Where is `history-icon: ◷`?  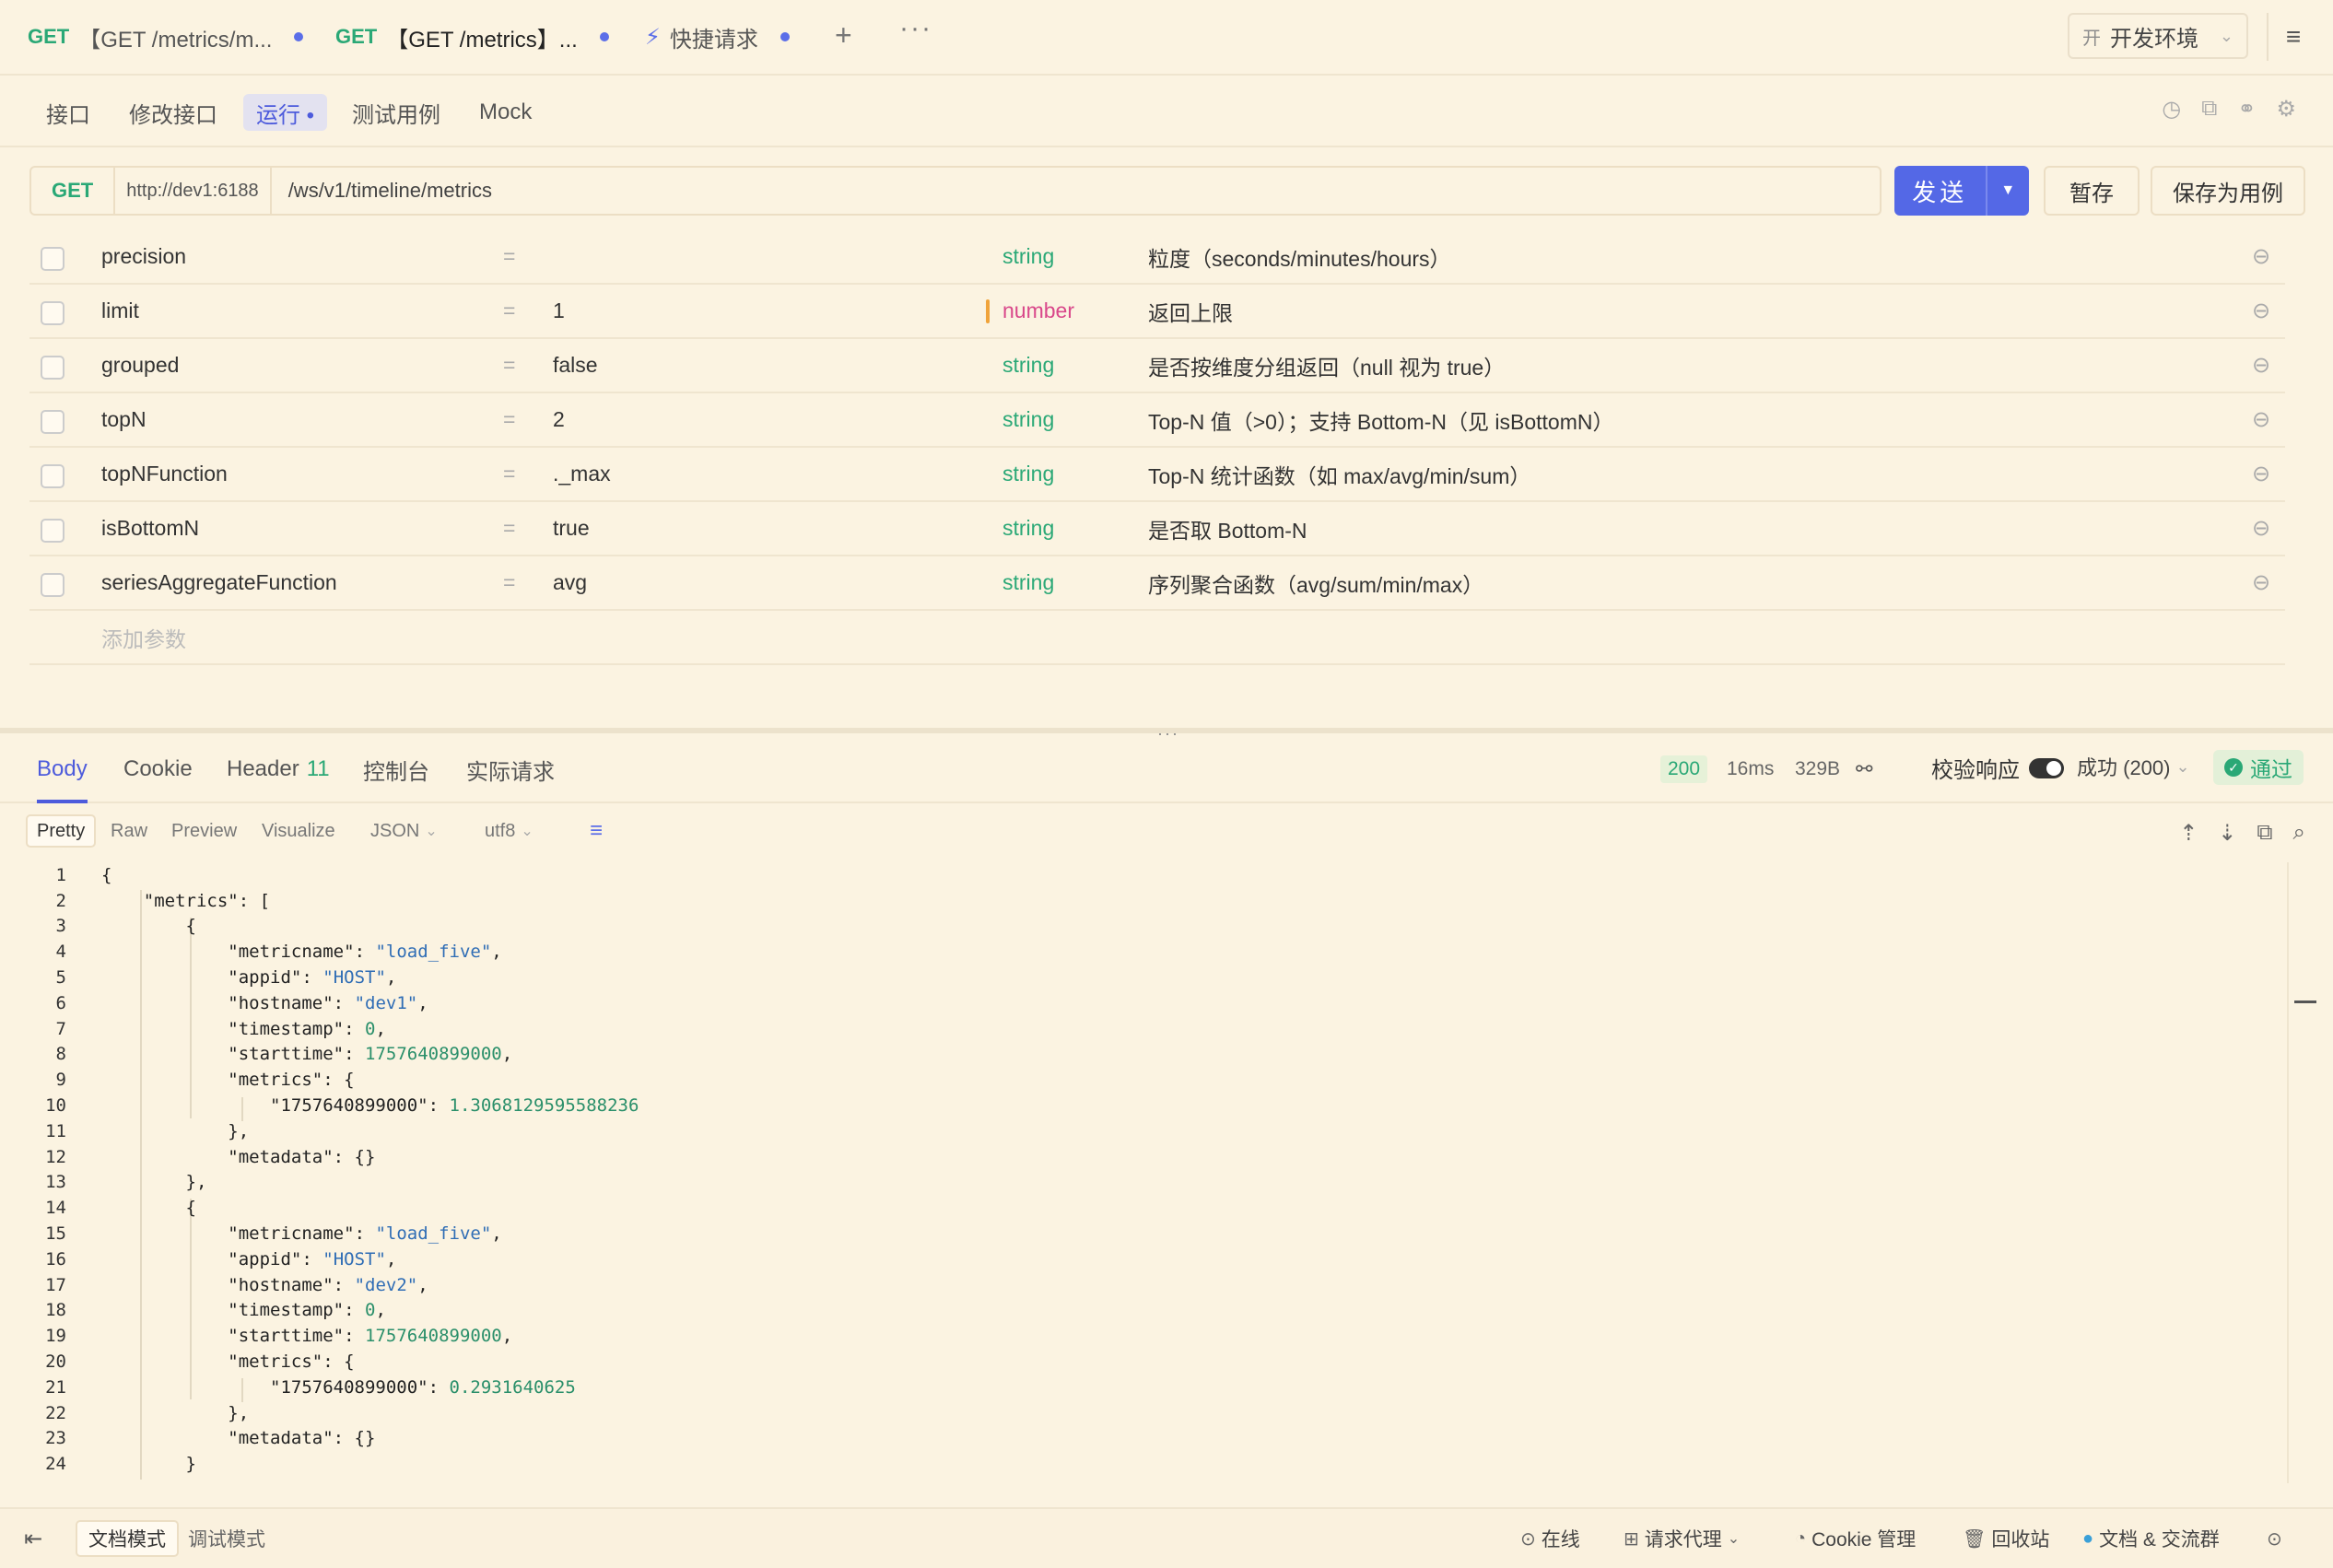
history-icon: ◷ is located at coordinates (2172, 109).